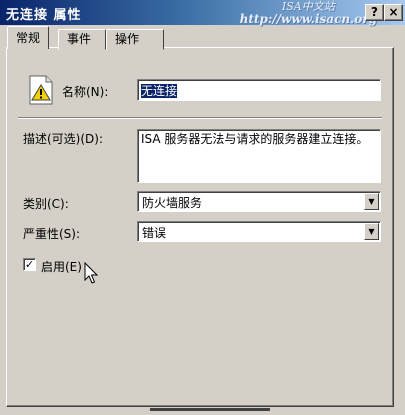 The image size is (405, 415). I want to click on tab-actions: 操作, so click(135, 39).